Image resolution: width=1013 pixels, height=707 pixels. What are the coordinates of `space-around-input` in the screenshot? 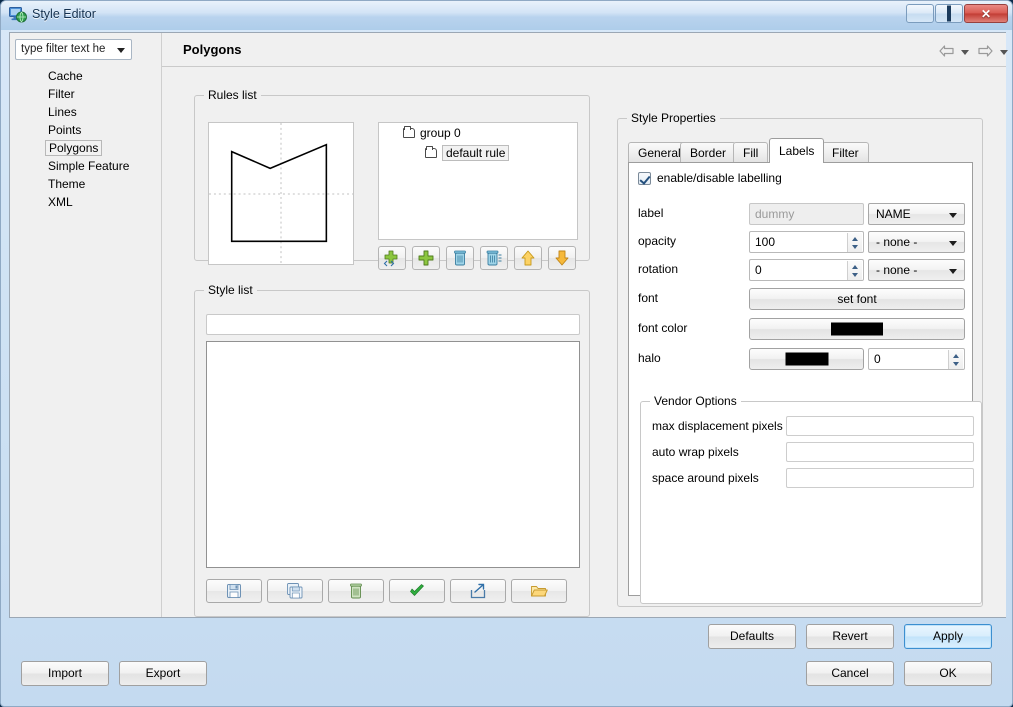 It's located at (880, 478).